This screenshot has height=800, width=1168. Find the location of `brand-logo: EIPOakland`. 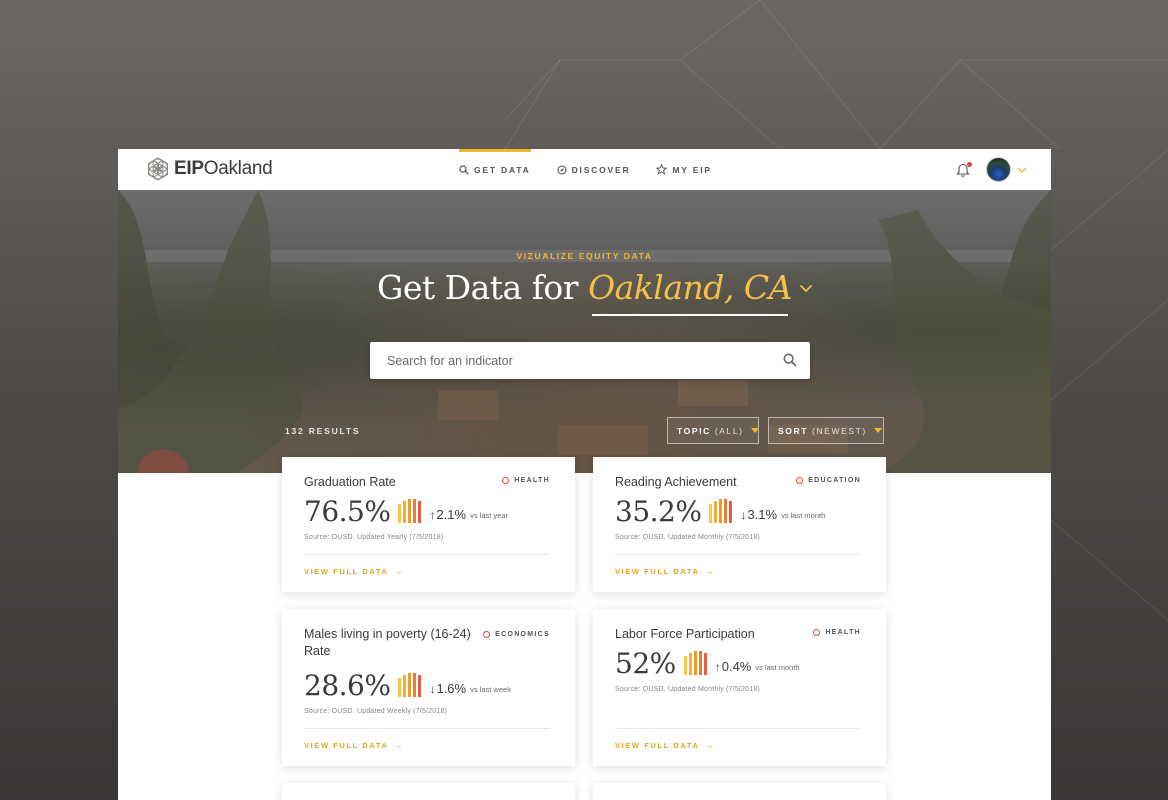

brand-logo: EIPOakland is located at coordinates (209, 169).